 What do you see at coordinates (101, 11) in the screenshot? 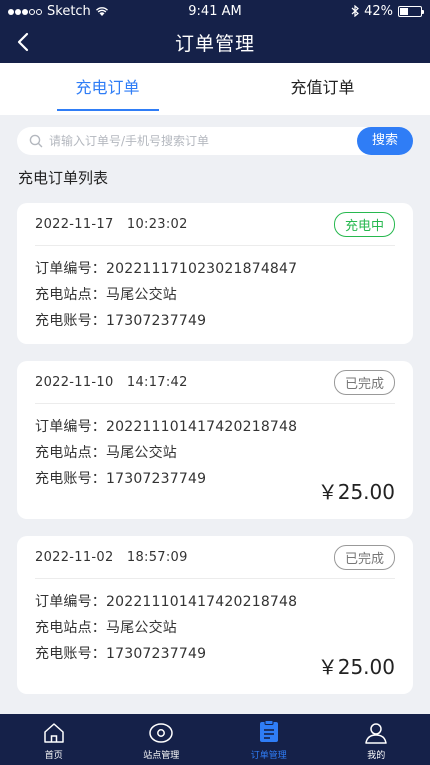
I see `wifi-icon` at bounding box center [101, 11].